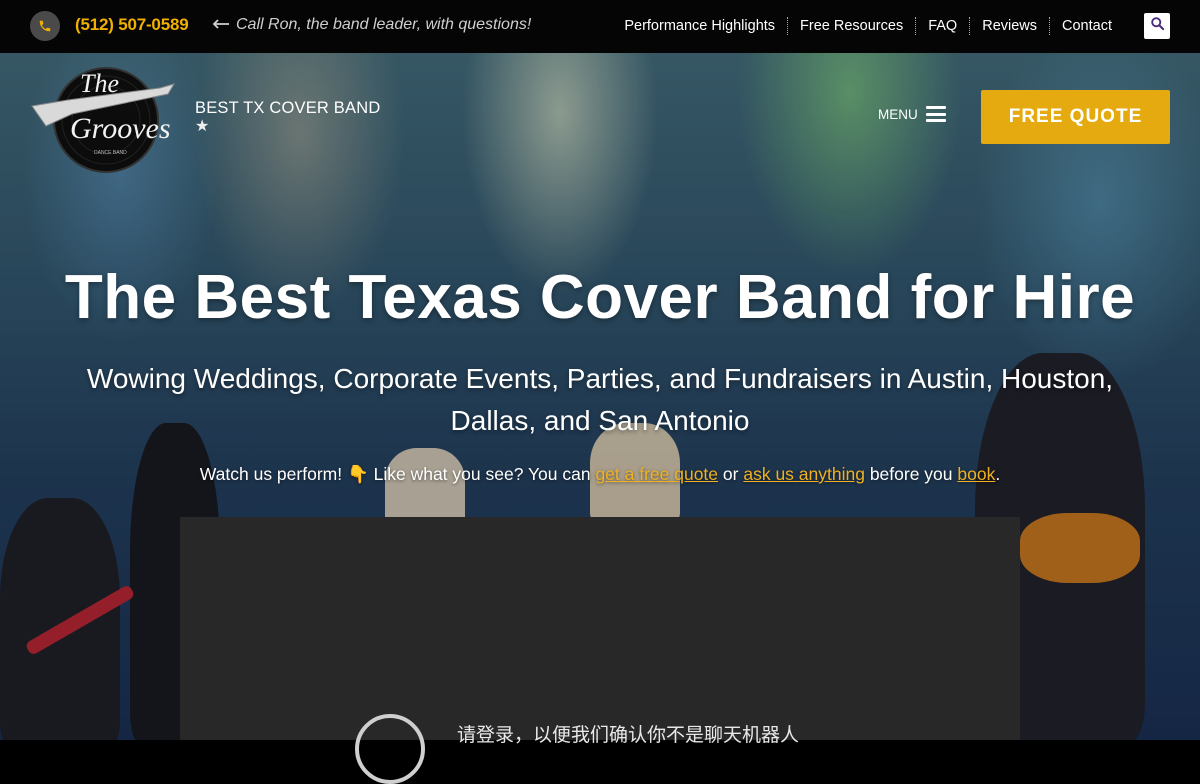 This screenshot has height=784, width=1200. What do you see at coordinates (852, 26) in the screenshot?
I see `nav-free-resources: Free Resources` at bounding box center [852, 26].